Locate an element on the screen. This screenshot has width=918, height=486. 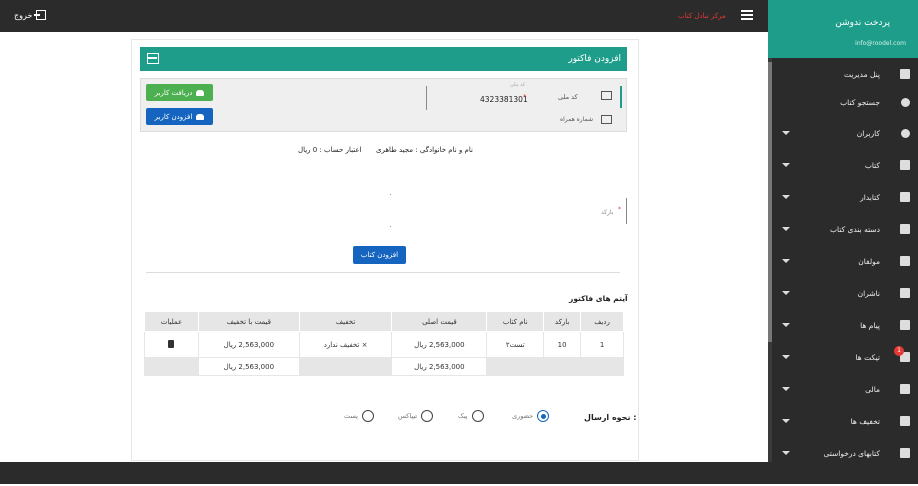
logout-button: خروج is located at coordinates (30, 15).